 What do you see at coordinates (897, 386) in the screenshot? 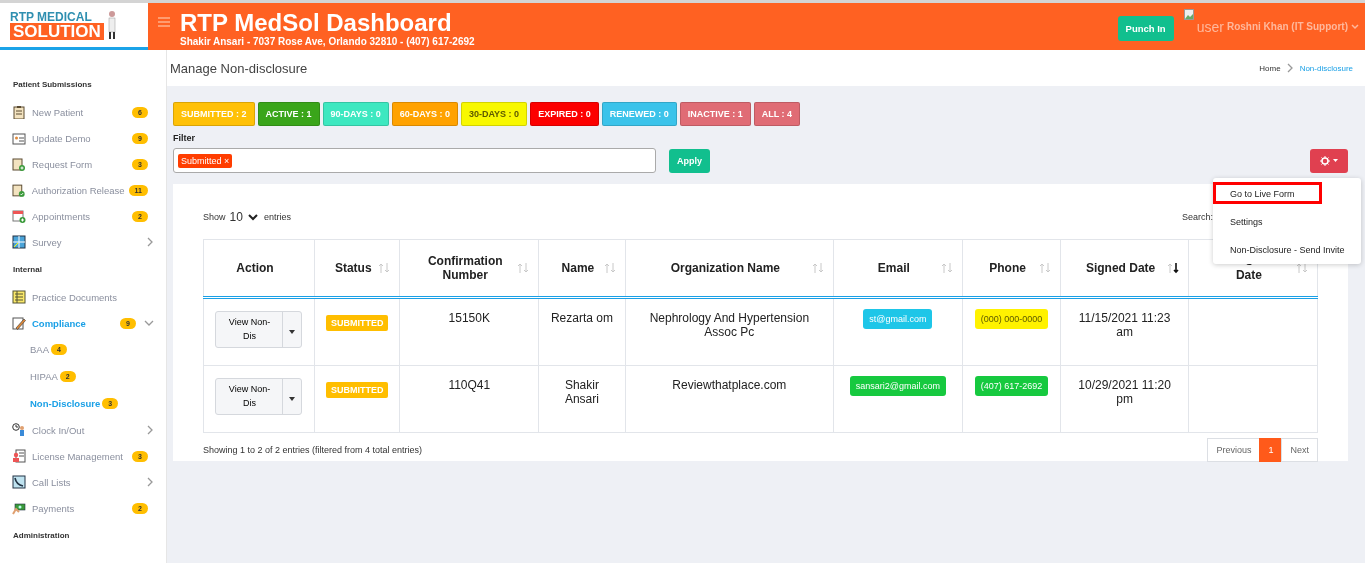
I see `email-badge: sansari2@gmail.com` at bounding box center [897, 386].